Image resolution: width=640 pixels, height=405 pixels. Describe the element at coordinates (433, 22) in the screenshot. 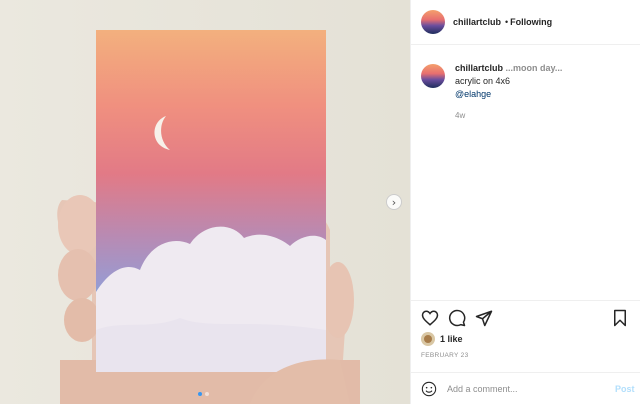

I see `avatar` at that location.